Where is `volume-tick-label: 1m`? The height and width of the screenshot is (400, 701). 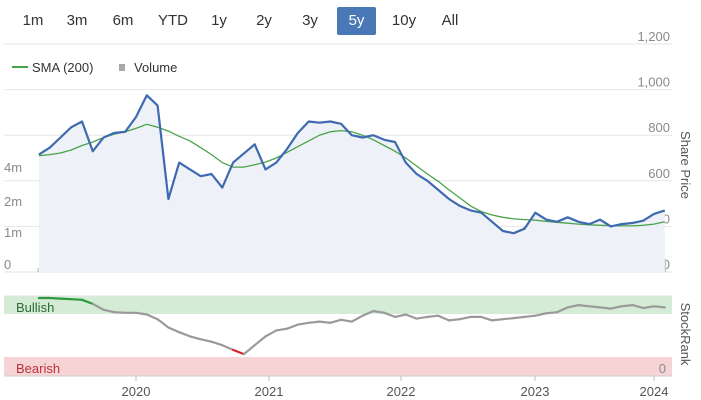
volume-tick-label: 1m is located at coordinates (13, 232).